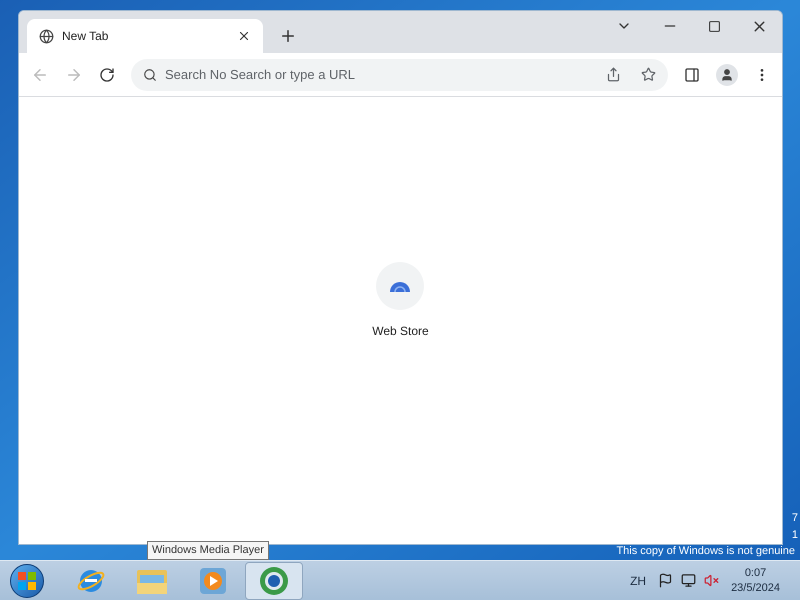 The image size is (800, 600). I want to click on start-button, so click(27, 581).